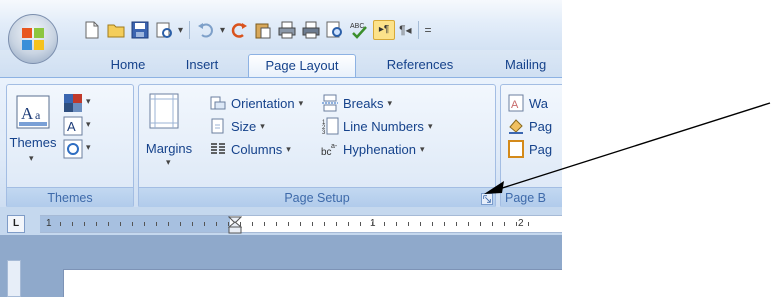 The height and width of the screenshot is (297, 780). Describe the element at coordinates (92, 30) in the screenshot. I see `new-document-icon` at that location.